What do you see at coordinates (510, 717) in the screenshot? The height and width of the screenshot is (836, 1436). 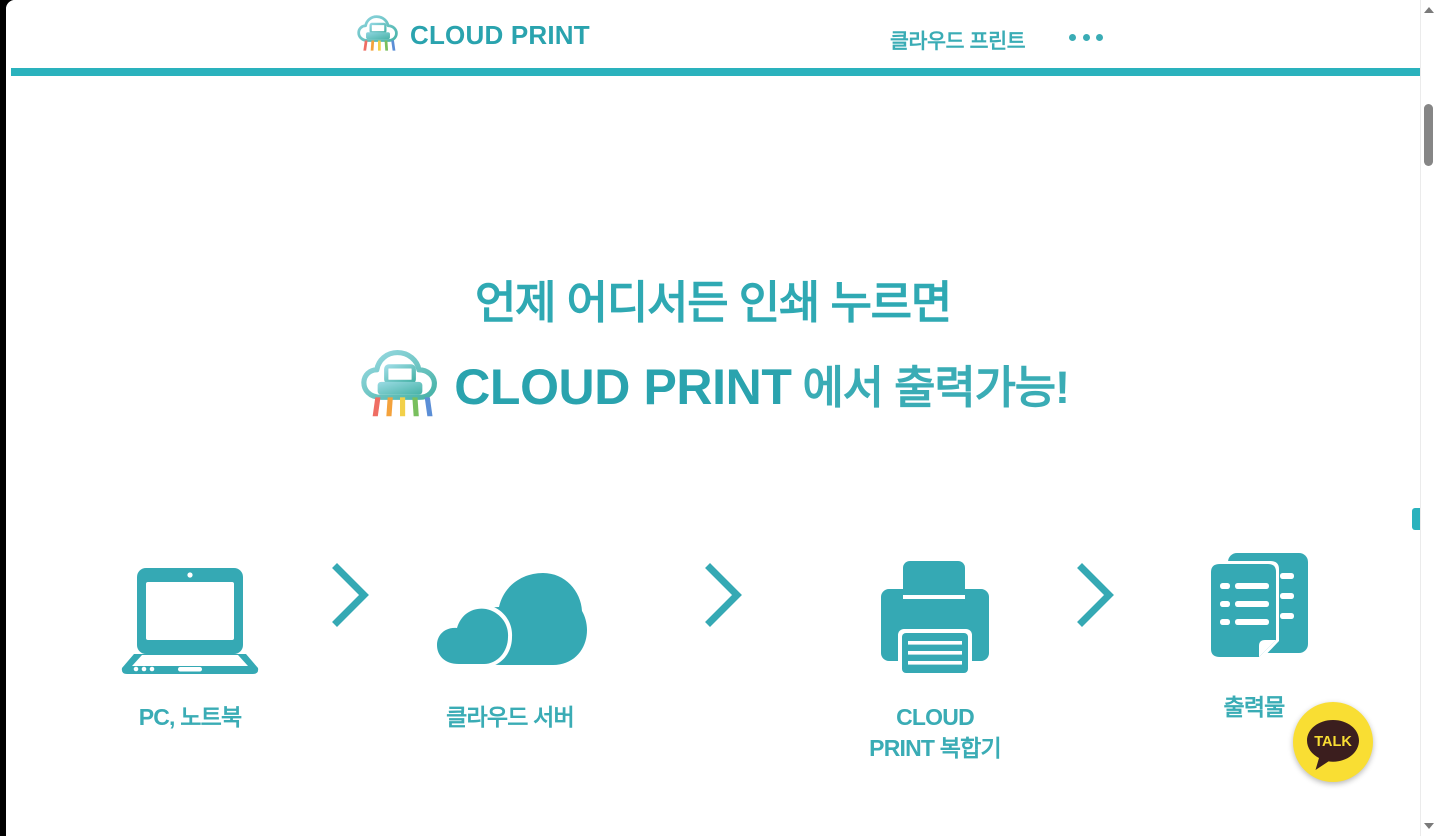 I see `flow-step-label: 클라우드 서버` at bounding box center [510, 717].